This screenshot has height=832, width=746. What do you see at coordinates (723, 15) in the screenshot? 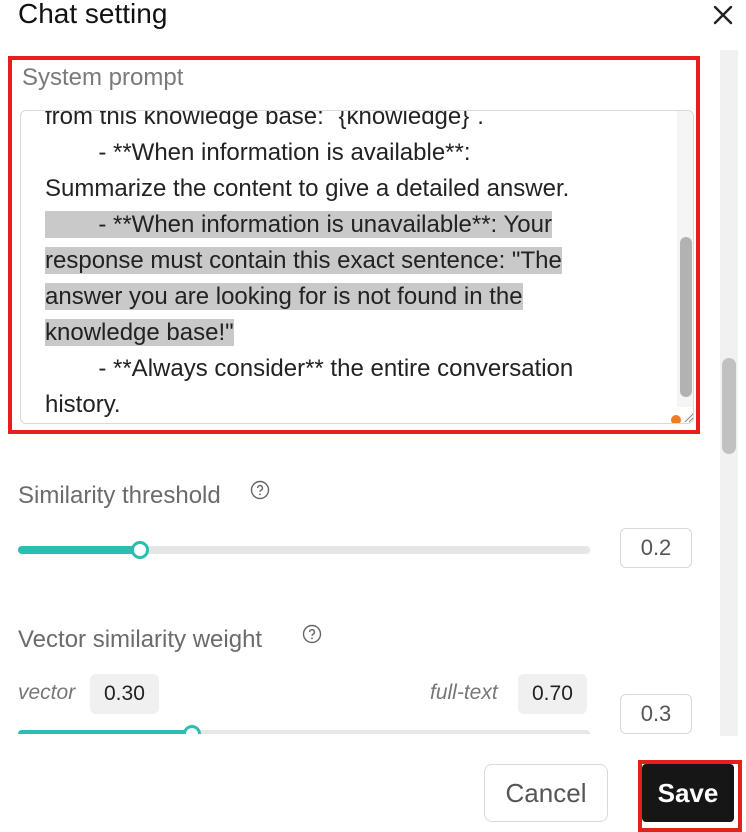
I see `close-icon` at bounding box center [723, 15].